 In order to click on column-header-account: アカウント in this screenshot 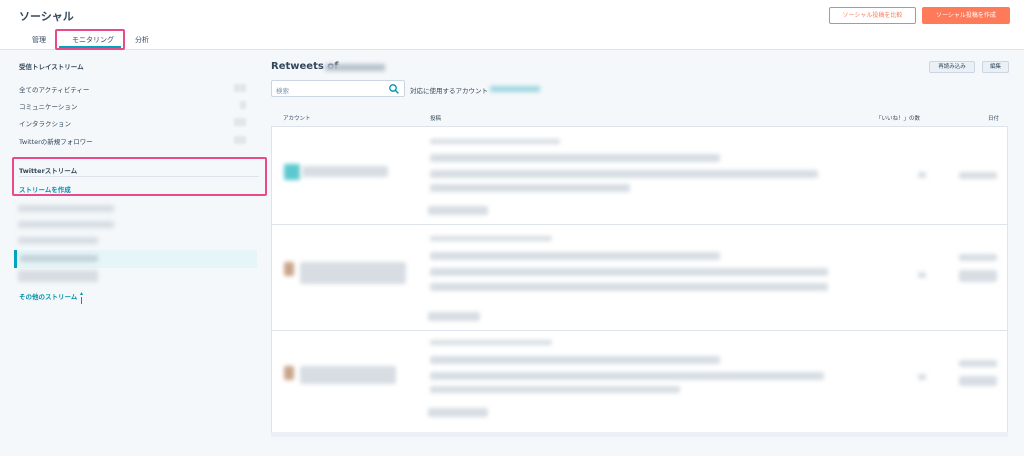, I will do `click(297, 118)`.